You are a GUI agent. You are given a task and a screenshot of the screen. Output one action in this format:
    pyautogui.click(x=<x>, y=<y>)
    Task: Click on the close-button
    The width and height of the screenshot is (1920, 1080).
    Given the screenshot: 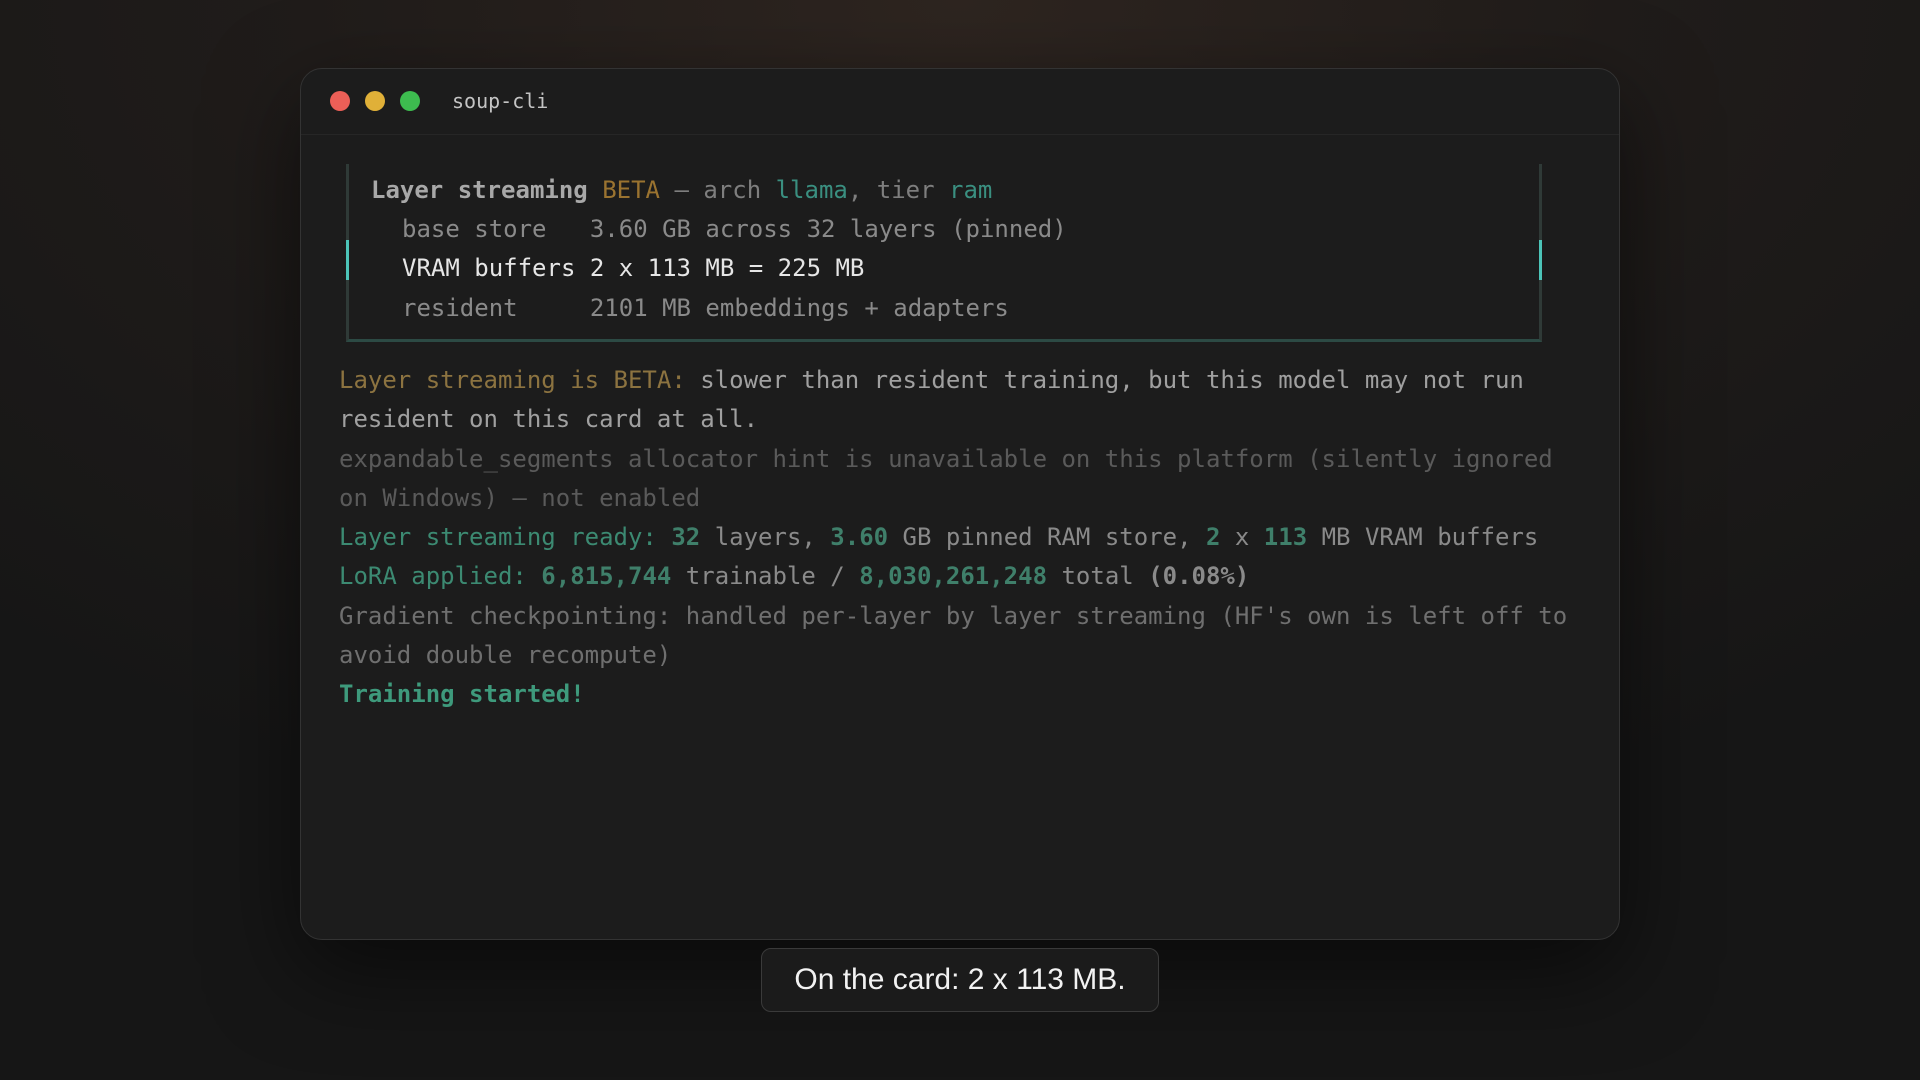 What is the action you would take?
    pyautogui.click(x=340, y=101)
    